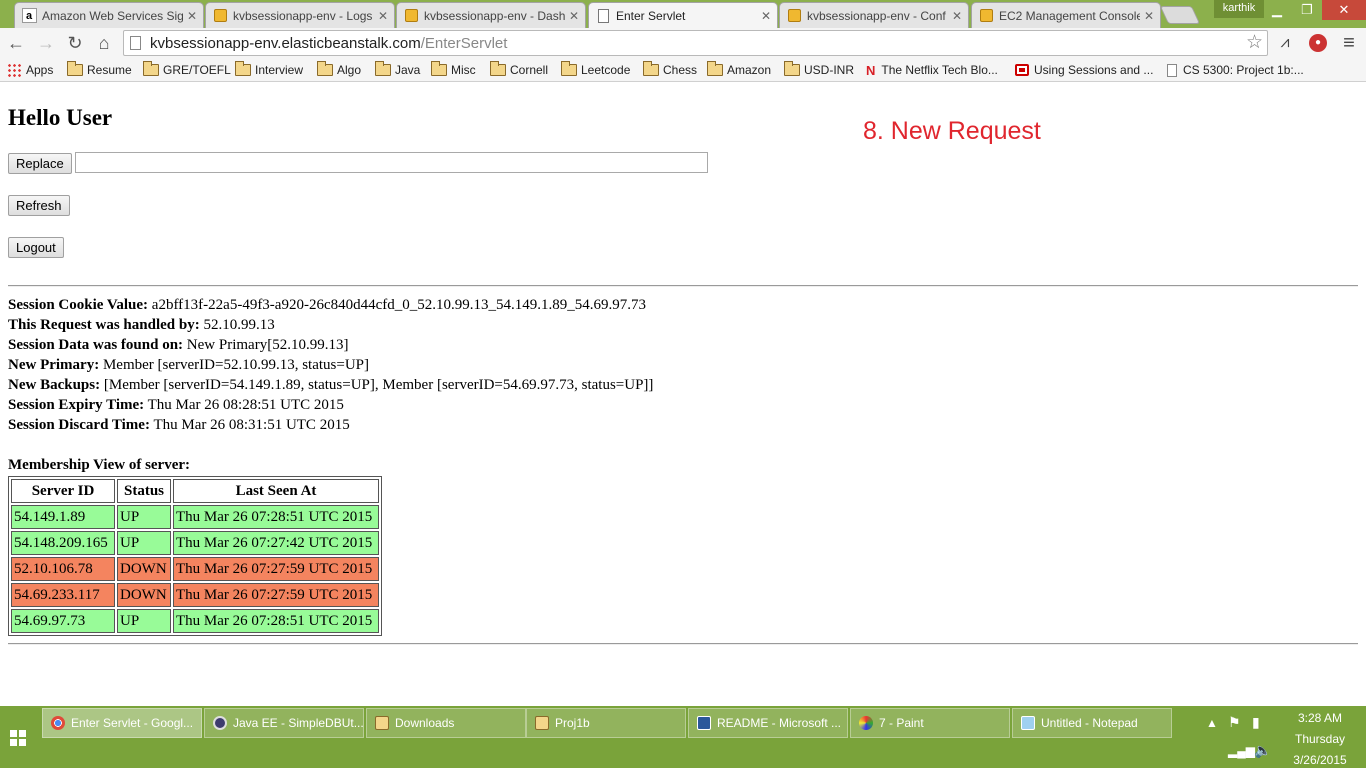  I want to click on tab-title: kvbsessionapp-env - Logs, so click(303, 15).